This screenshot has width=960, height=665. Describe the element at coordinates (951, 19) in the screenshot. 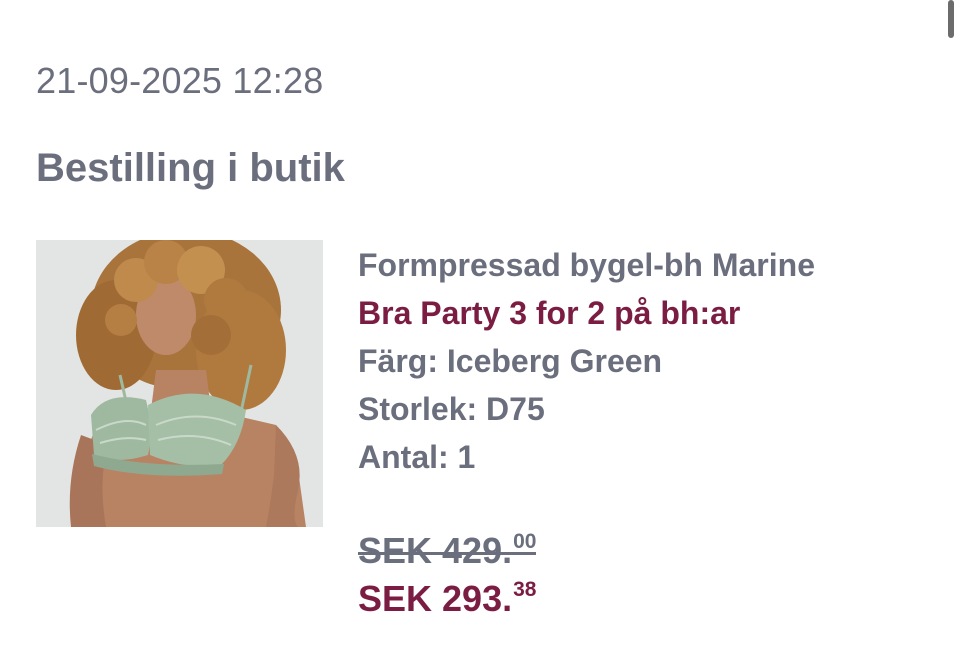

I see `scrollbar` at that location.